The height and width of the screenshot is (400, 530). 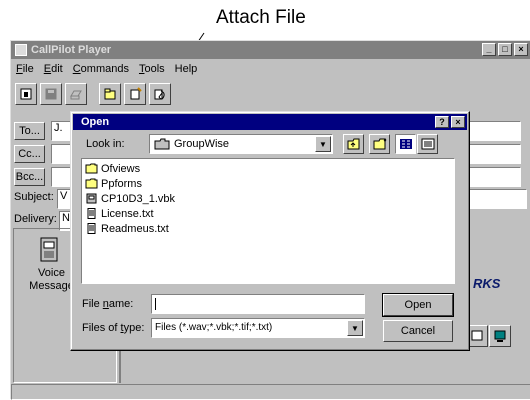 What do you see at coordinates (268, 183) in the screenshot?
I see `list-item: Ppforms` at bounding box center [268, 183].